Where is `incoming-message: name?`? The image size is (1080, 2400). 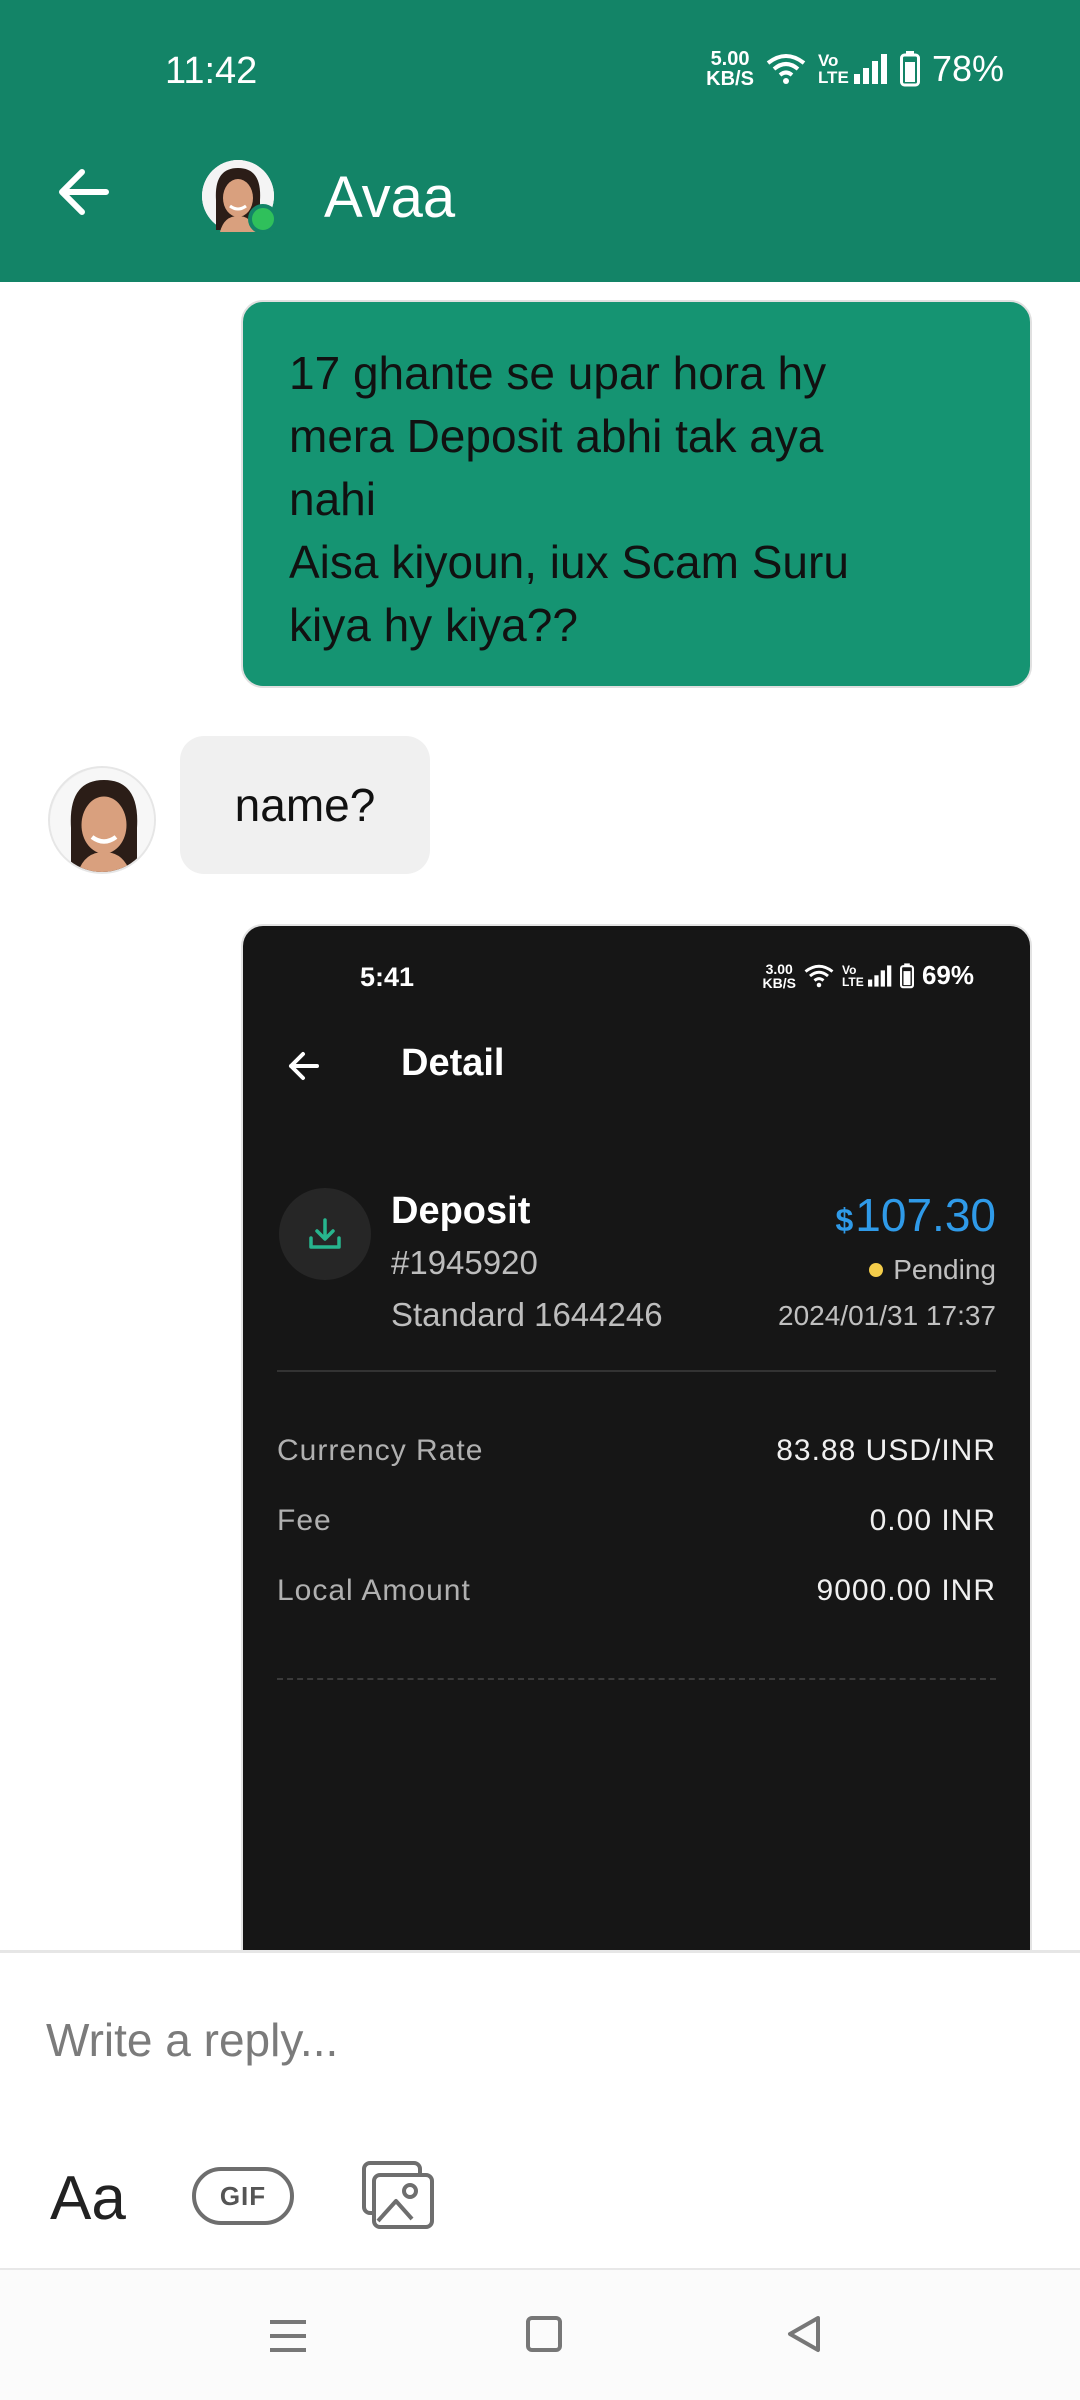 incoming-message: name? is located at coordinates (305, 805).